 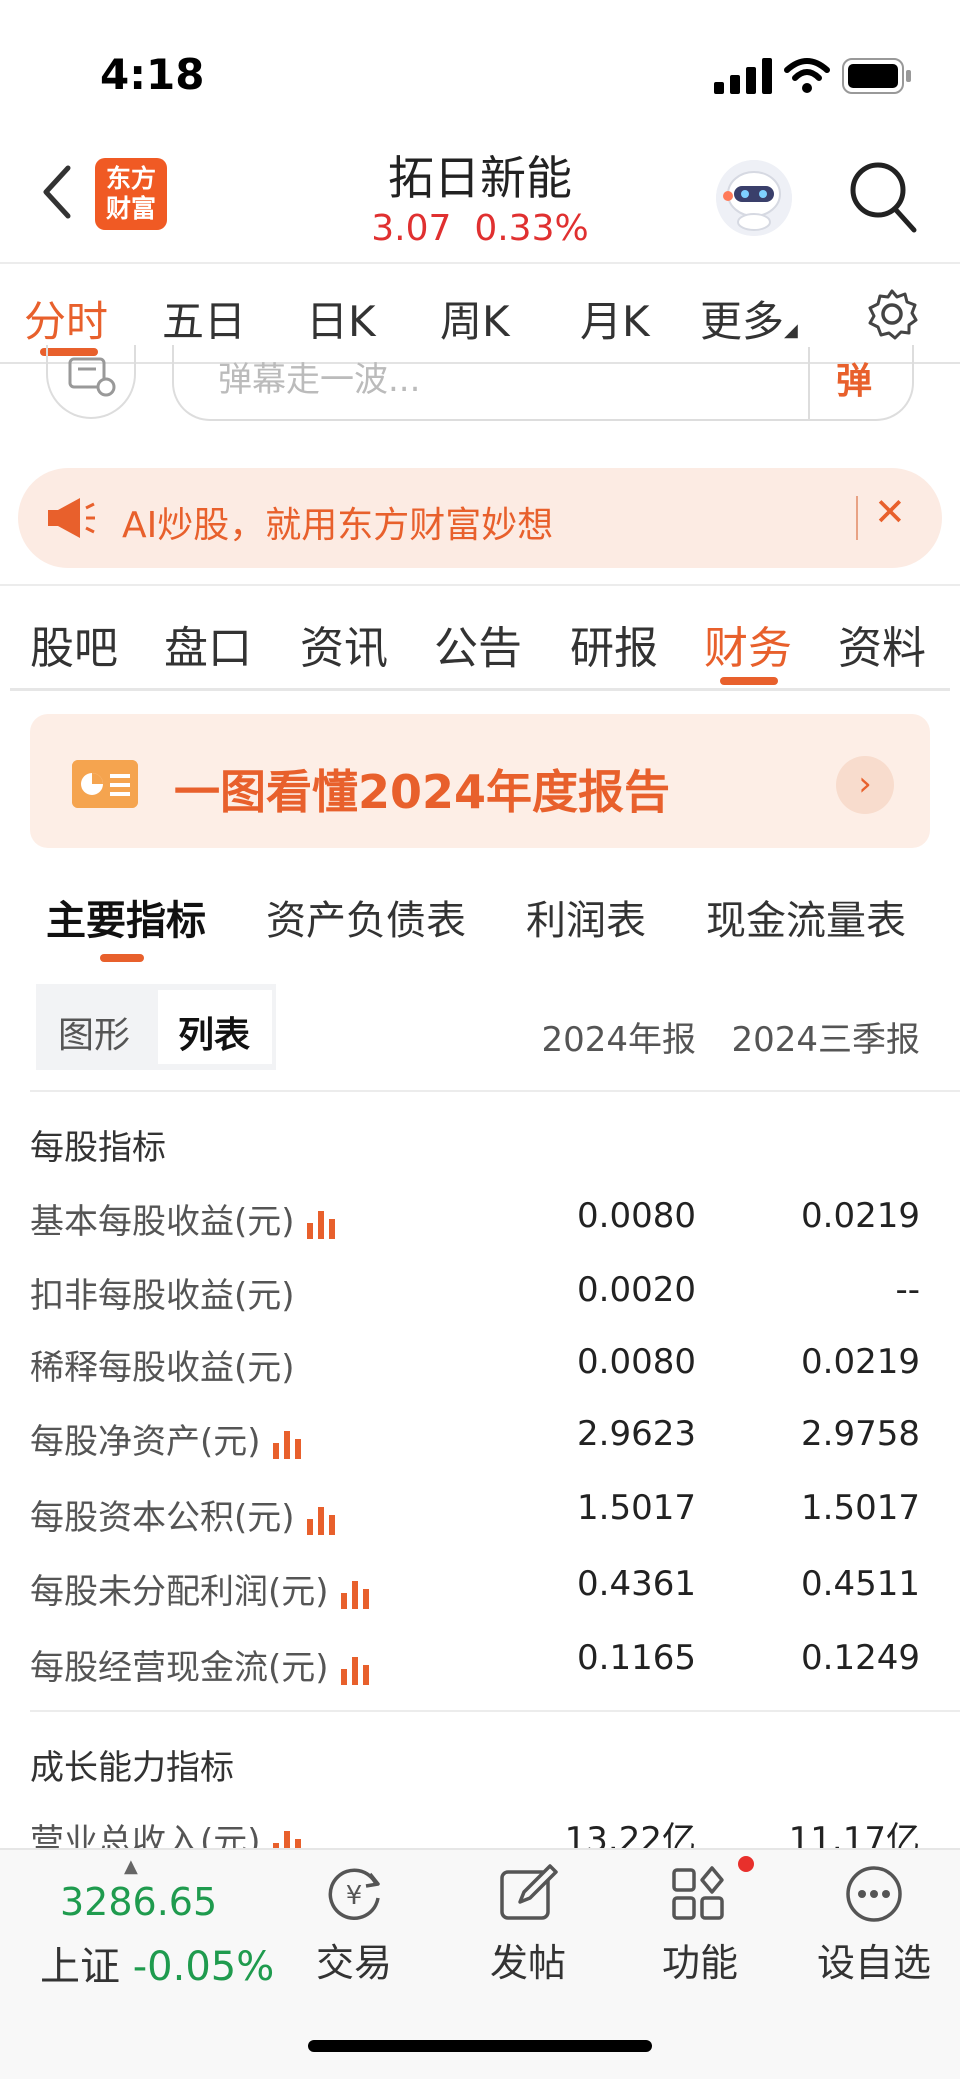 What do you see at coordinates (746, 1864) in the screenshot?
I see `notification-dot` at bounding box center [746, 1864].